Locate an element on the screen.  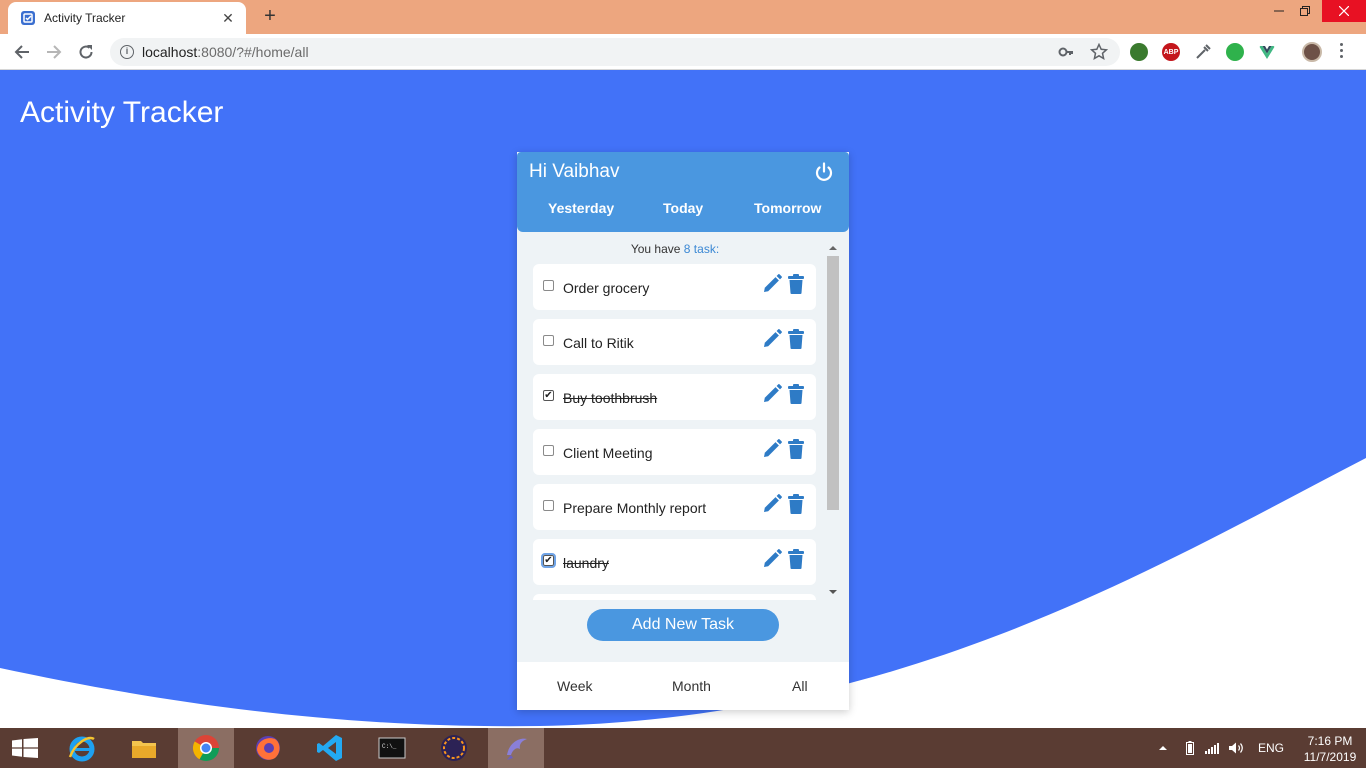
color-picker-icon is located at coordinates (1203, 52).